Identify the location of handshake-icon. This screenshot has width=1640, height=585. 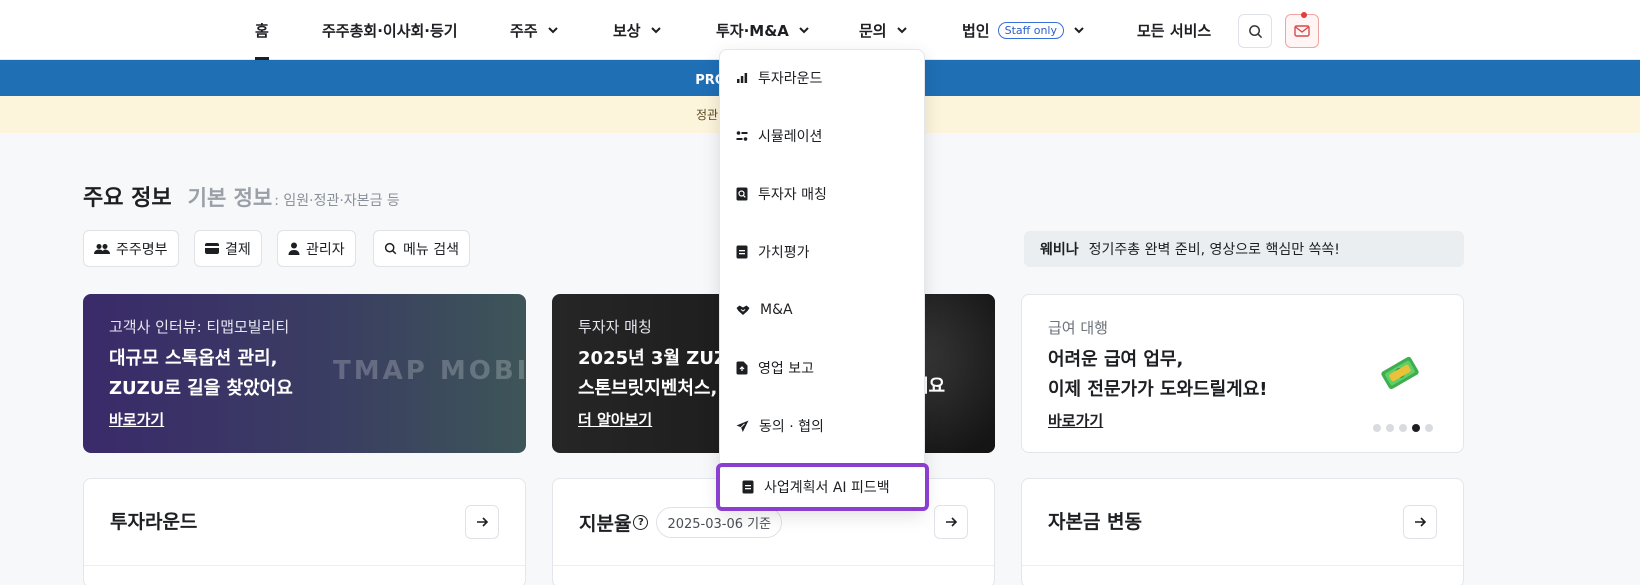
(743, 310).